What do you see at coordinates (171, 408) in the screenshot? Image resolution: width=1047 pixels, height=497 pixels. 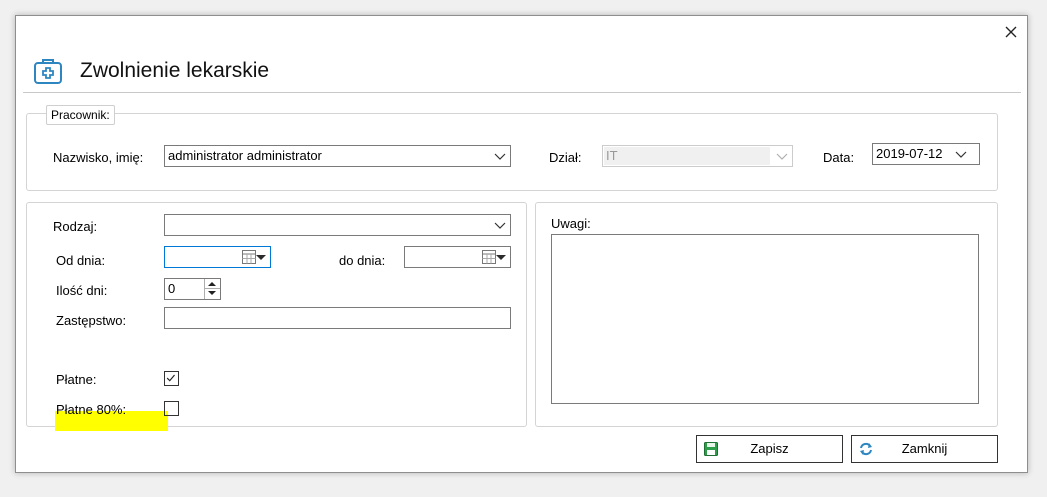 I see `paid80-checkbox` at bounding box center [171, 408].